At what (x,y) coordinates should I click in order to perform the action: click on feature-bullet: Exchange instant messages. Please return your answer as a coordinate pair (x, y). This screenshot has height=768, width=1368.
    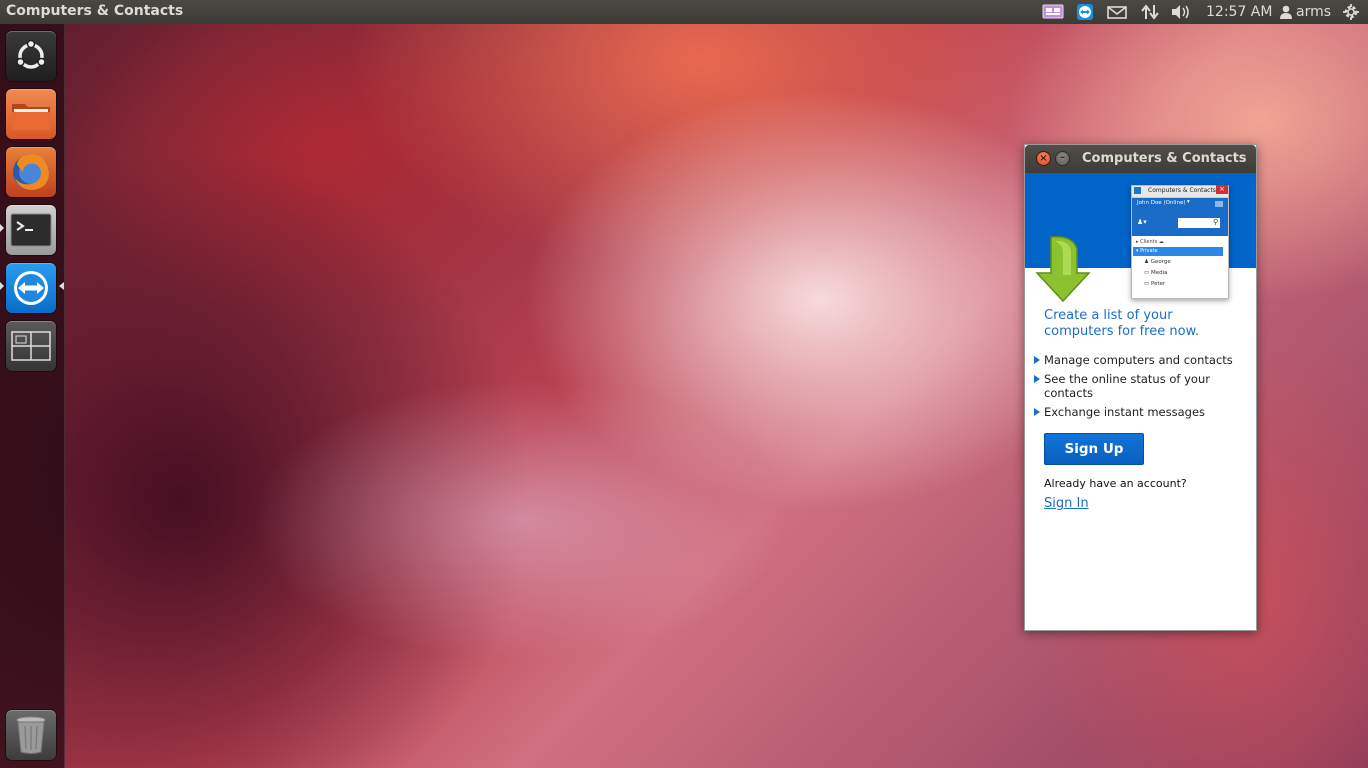
    Looking at the image, I should click on (1144, 412).